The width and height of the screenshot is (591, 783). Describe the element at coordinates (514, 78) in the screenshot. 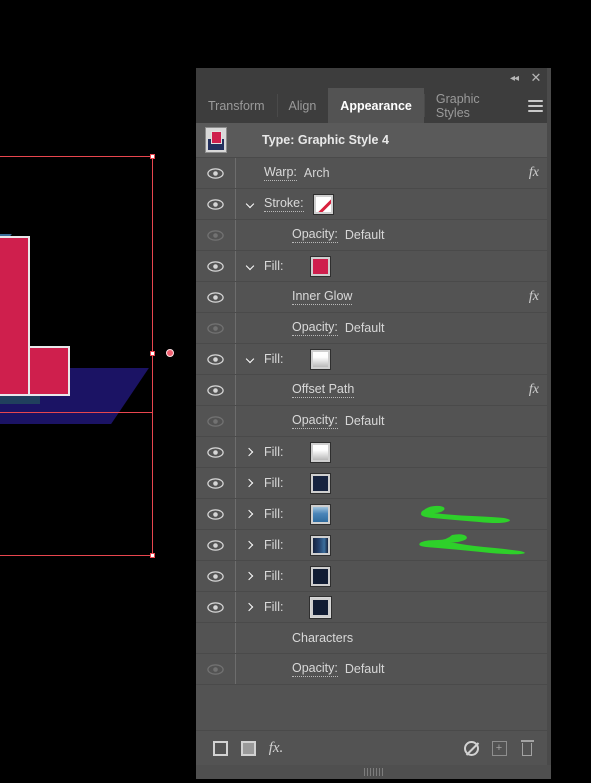

I see `double-chevron-left-icon: ◂◂` at that location.